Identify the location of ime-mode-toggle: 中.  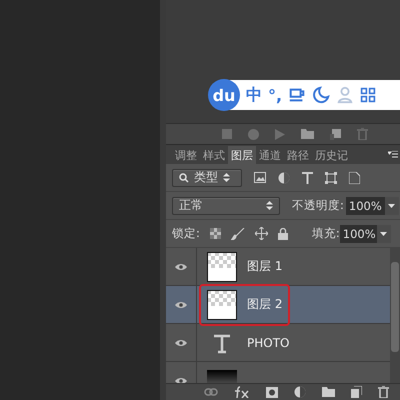
(254, 95).